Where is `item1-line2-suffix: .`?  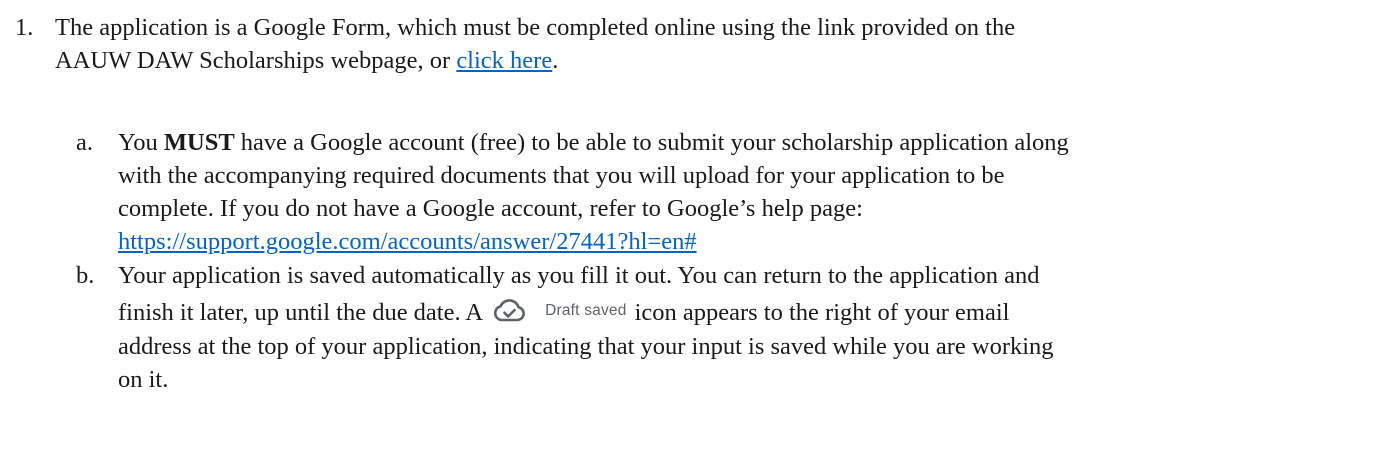
item1-line2-suffix: . is located at coordinates (555, 60).